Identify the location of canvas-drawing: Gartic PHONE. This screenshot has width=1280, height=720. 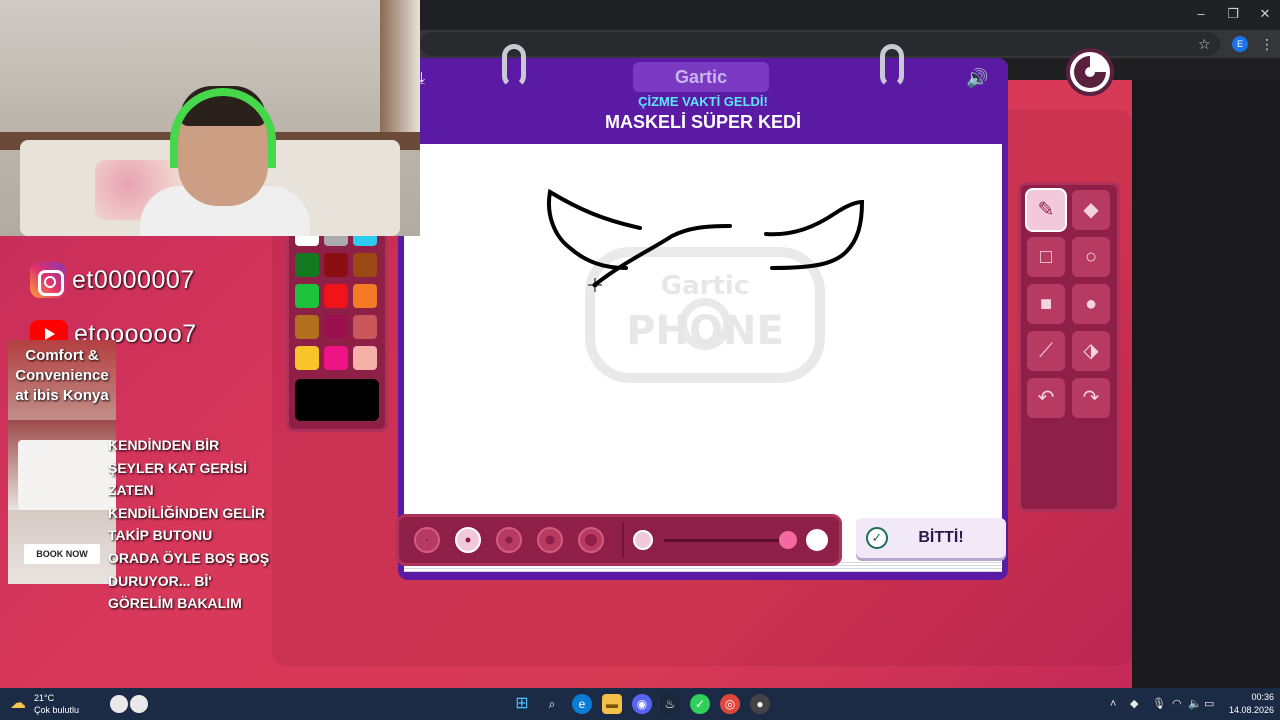
(706, 285).